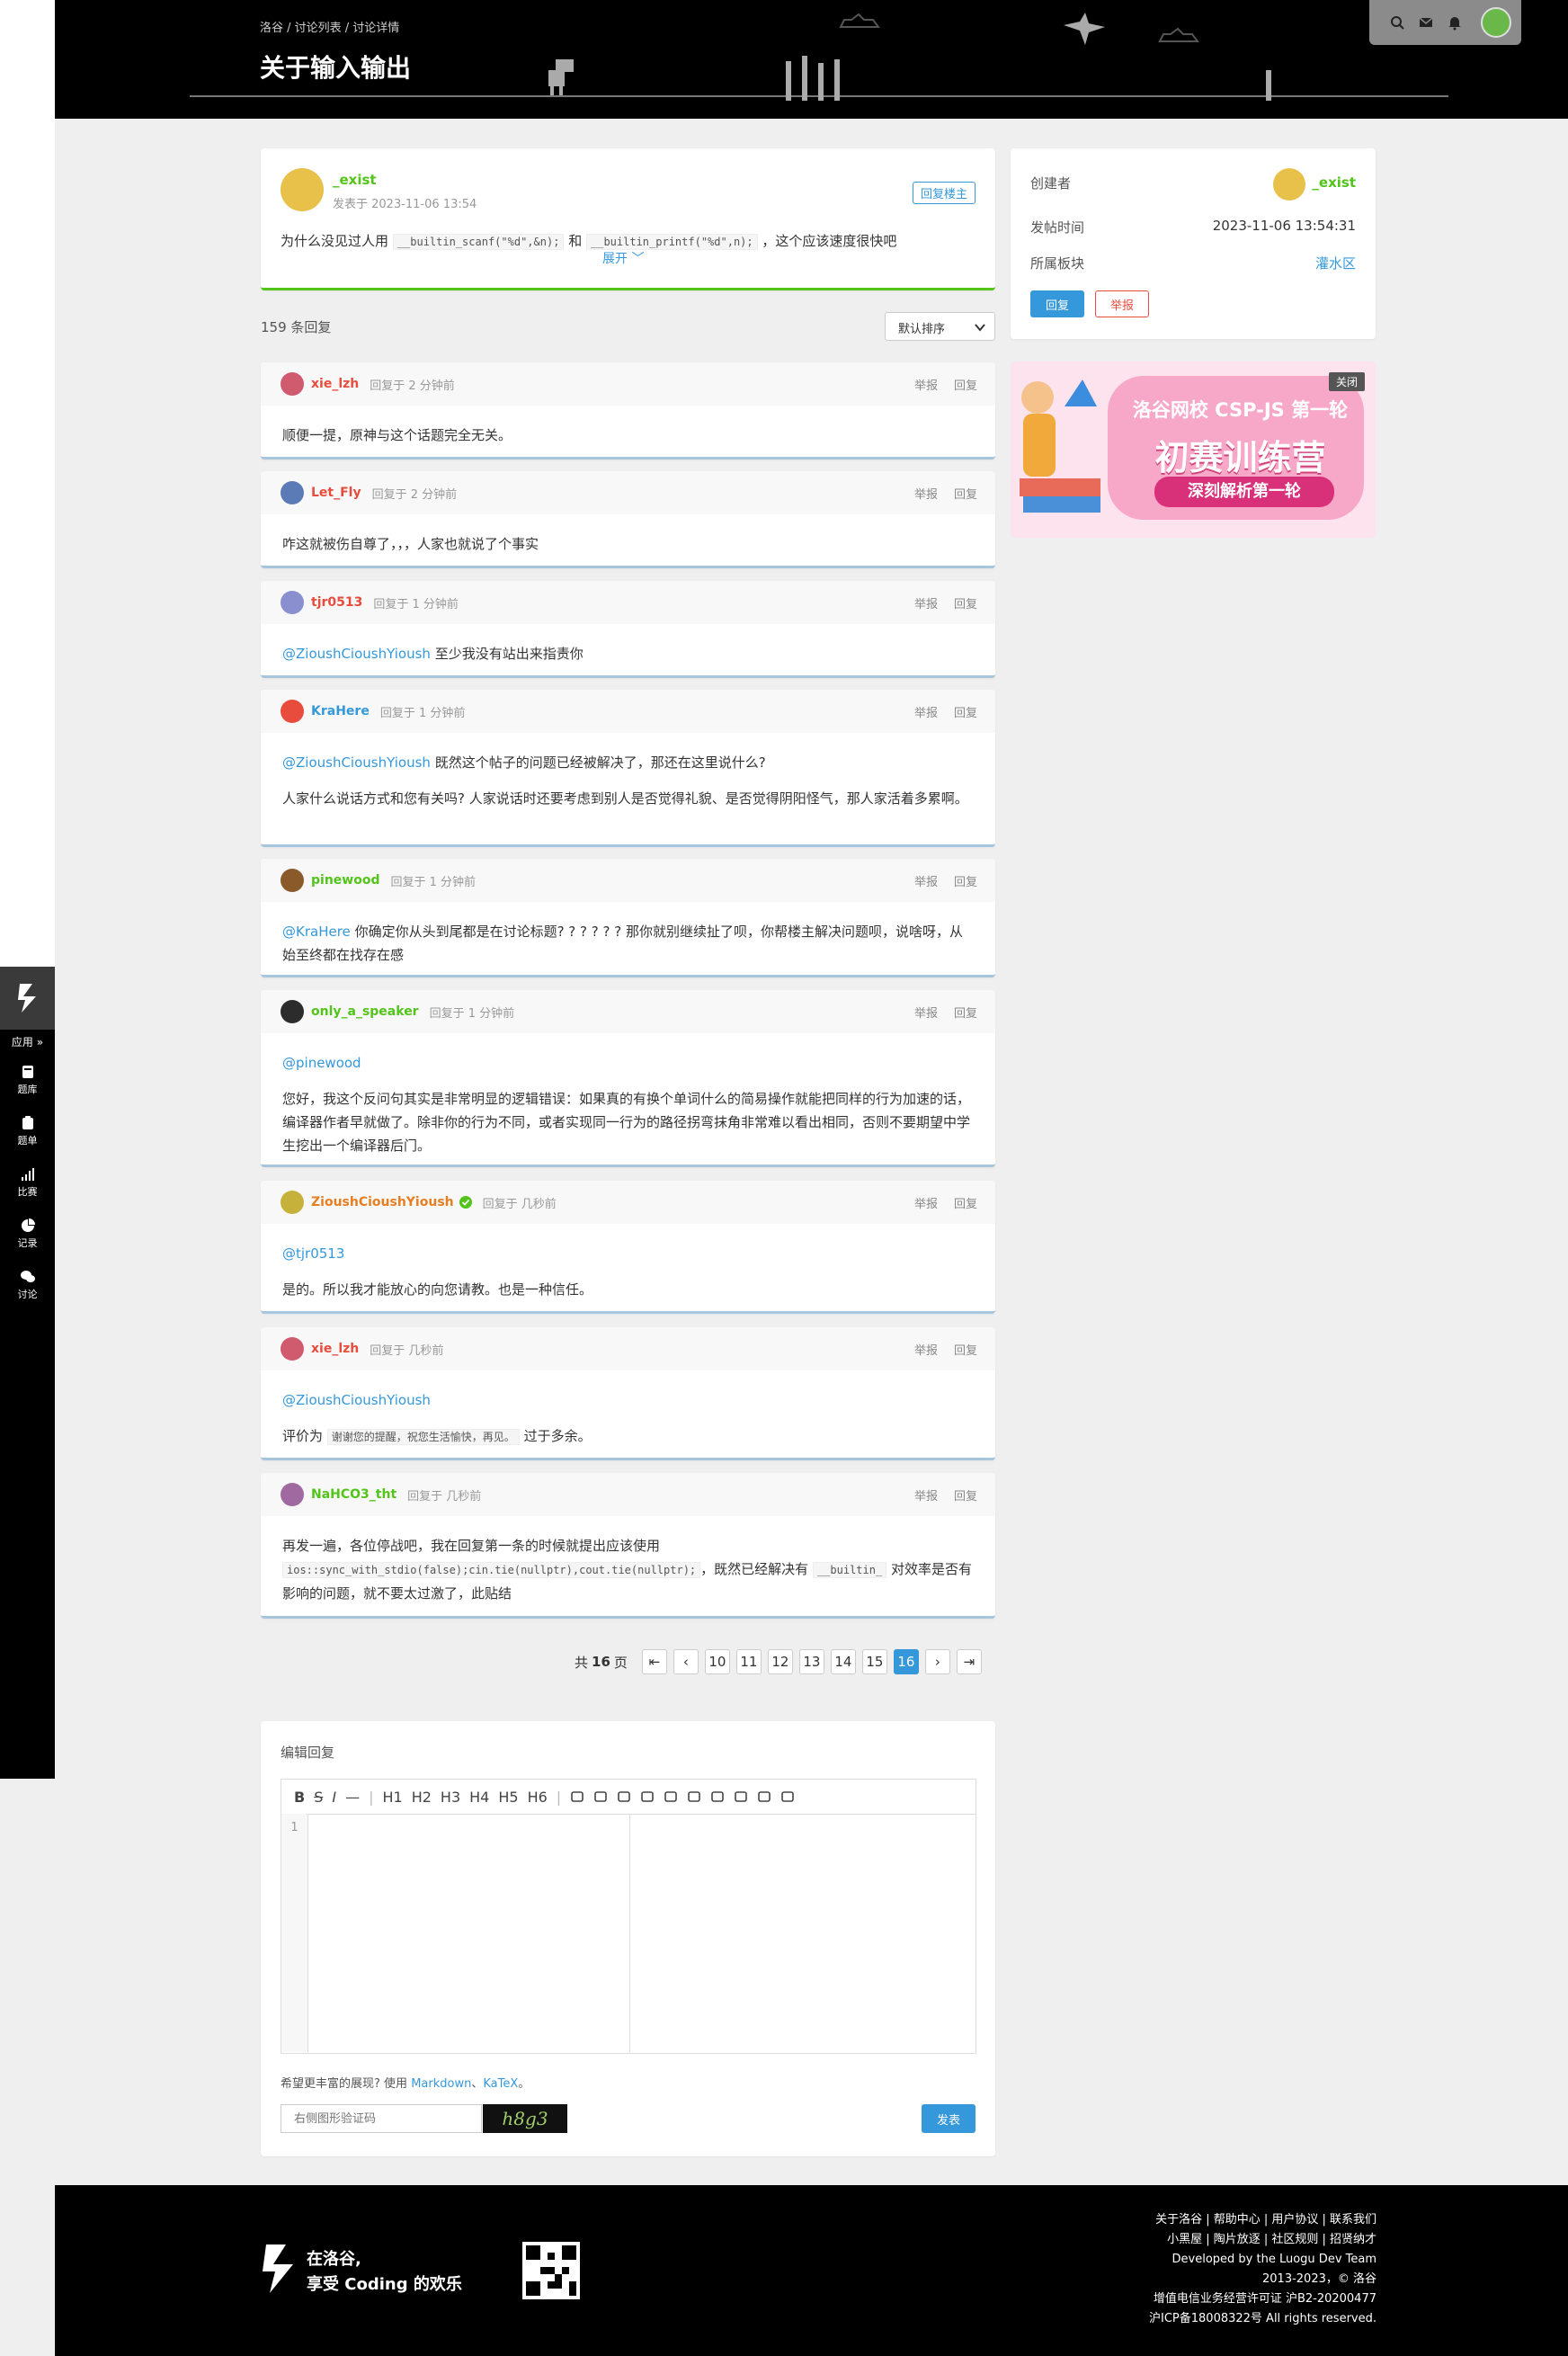 This screenshot has width=1568, height=2356. What do you see at coordinates (300, 1797) in the screenshot?
I see `toolbar-button: B` at bounding box center [300, 1797].